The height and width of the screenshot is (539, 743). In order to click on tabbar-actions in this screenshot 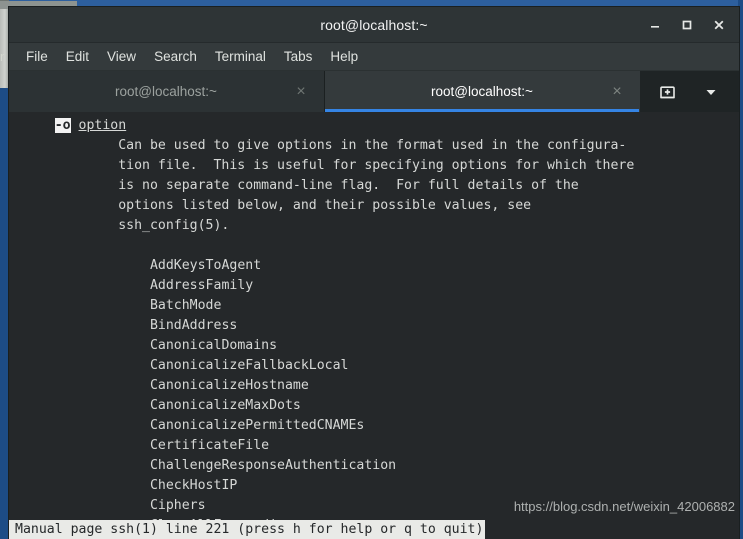, I will do `click(689, 91)`.